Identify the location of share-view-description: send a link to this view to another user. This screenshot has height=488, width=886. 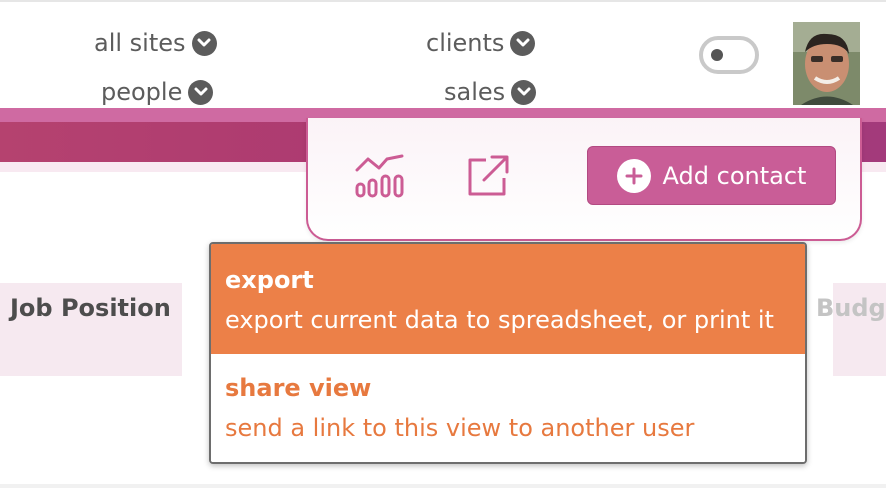
(460, 428).